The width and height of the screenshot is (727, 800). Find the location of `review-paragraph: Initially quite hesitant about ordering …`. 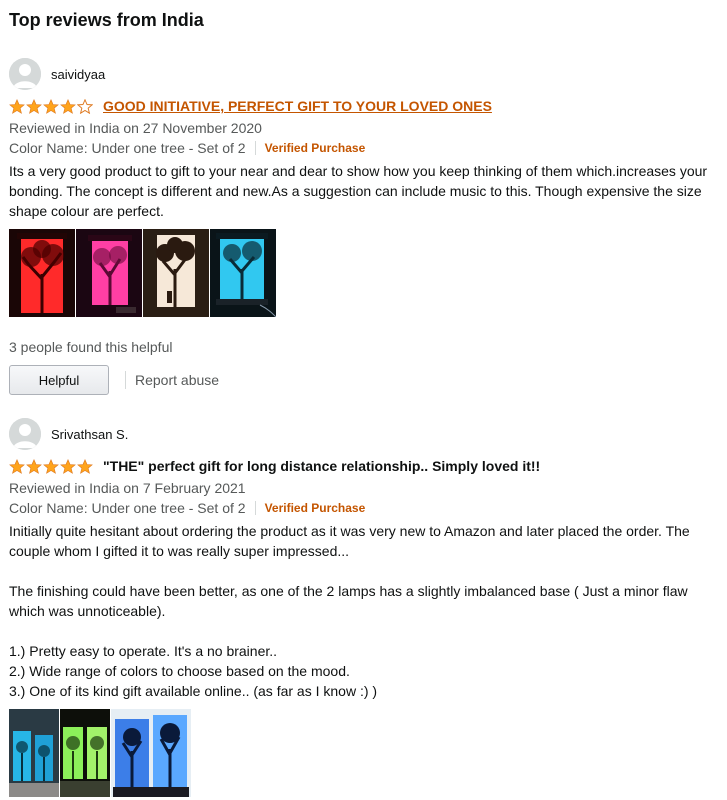

review-paragraph: Initially quite hesitant about ordering … is located at coordinates (349, 541).